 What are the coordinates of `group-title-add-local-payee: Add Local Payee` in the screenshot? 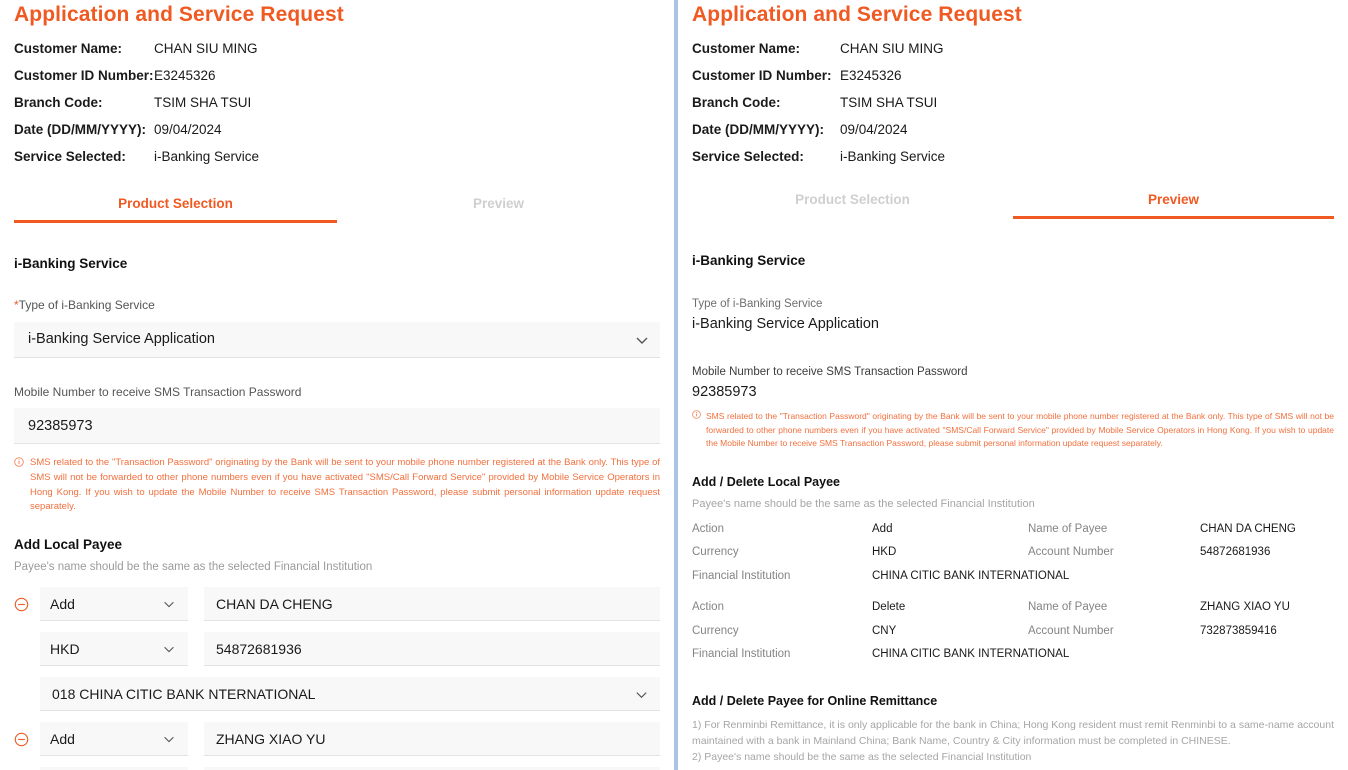 It's located at (68, 545).